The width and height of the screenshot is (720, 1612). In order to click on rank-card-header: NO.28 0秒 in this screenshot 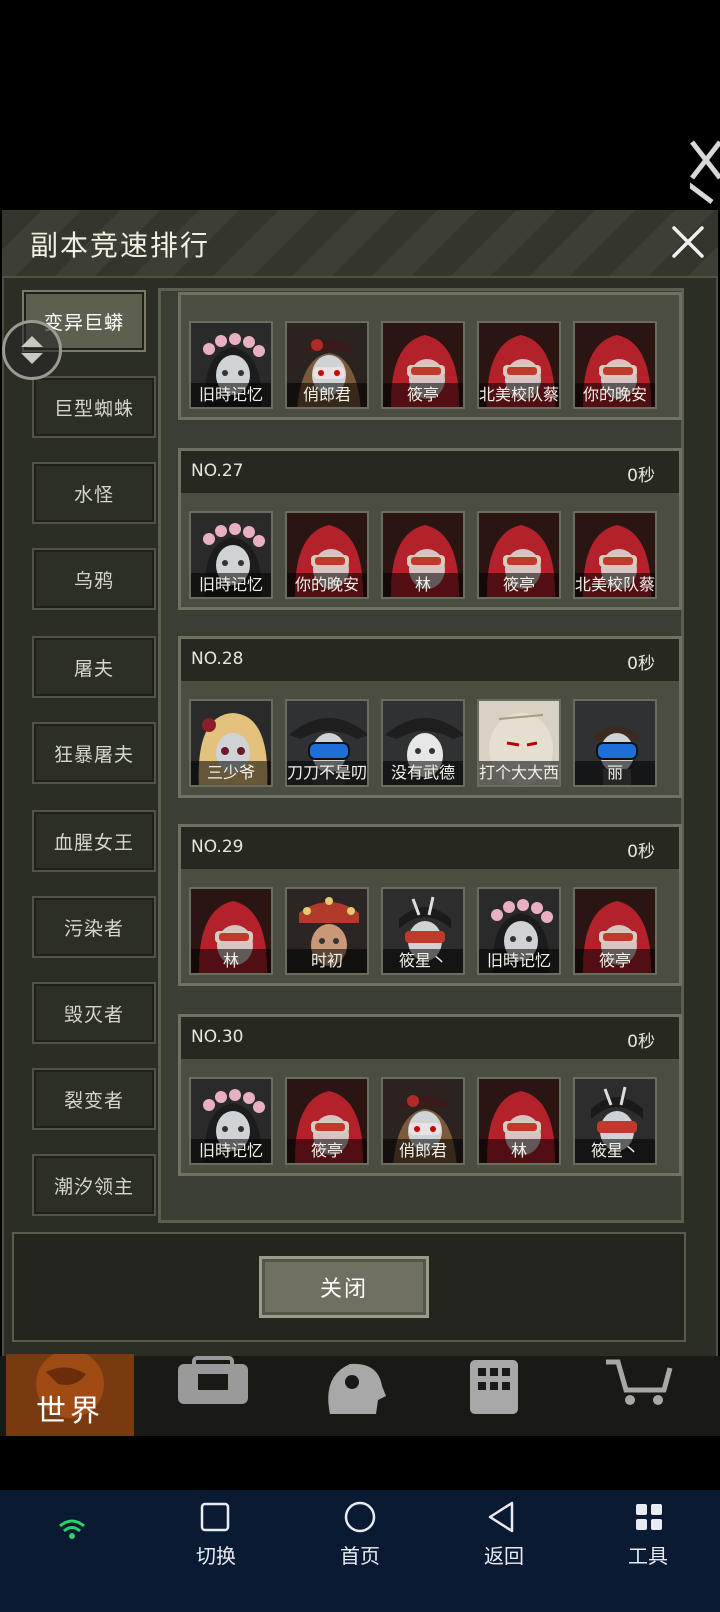, I will do `click(430, 660)`.